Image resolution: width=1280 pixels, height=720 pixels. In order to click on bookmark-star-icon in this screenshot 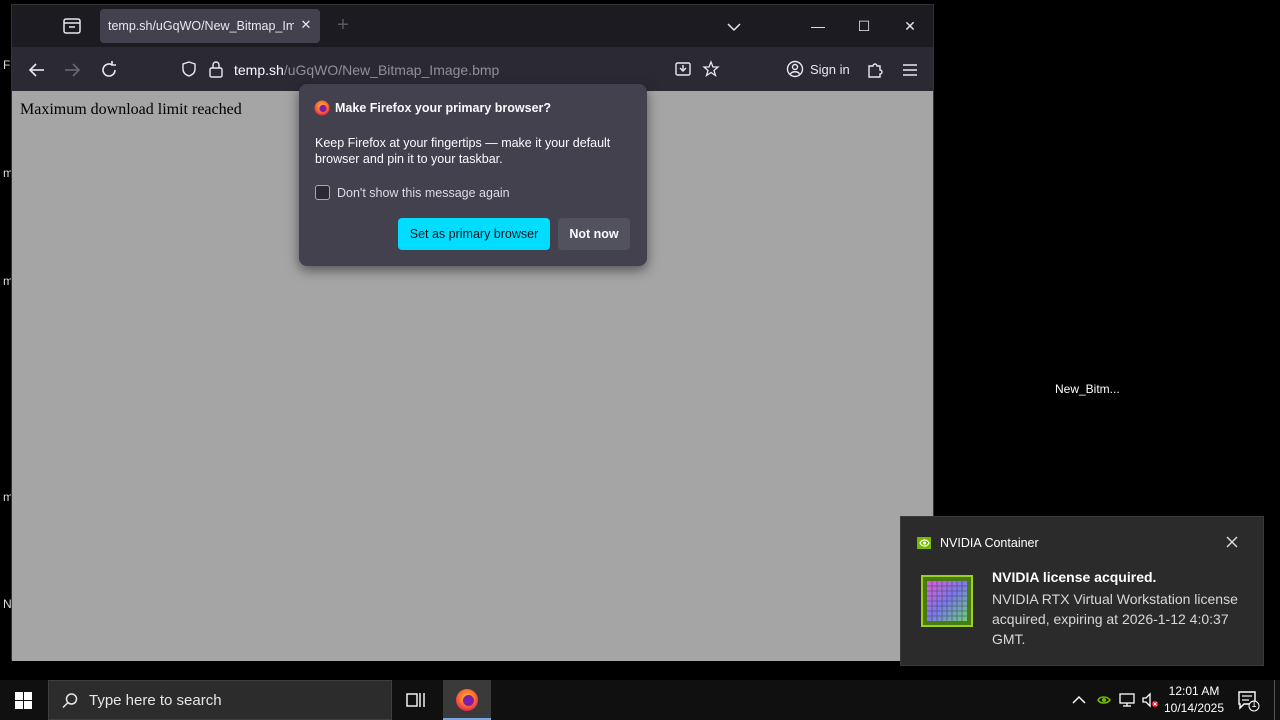, I will do `click(711, 69)`.